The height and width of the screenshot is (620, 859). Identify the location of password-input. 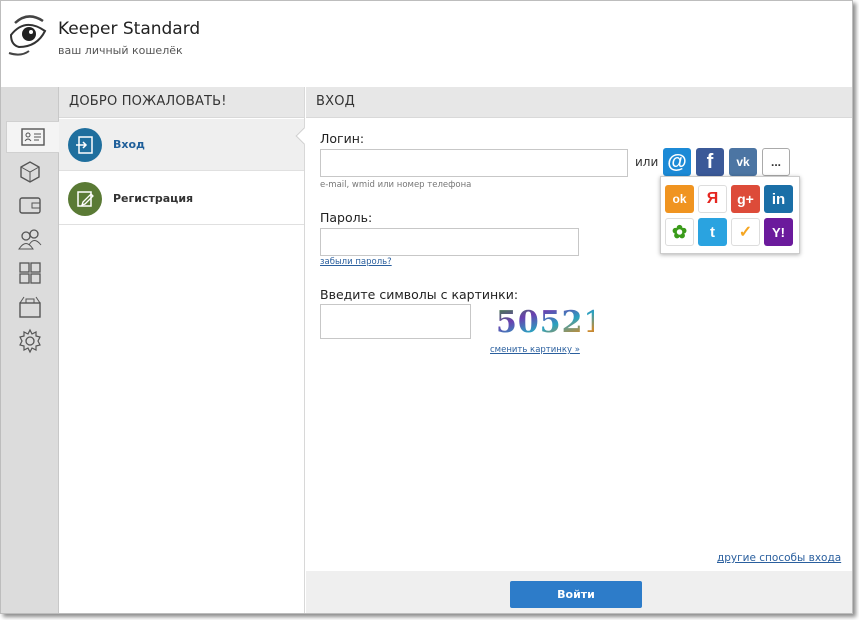
(449, 242).